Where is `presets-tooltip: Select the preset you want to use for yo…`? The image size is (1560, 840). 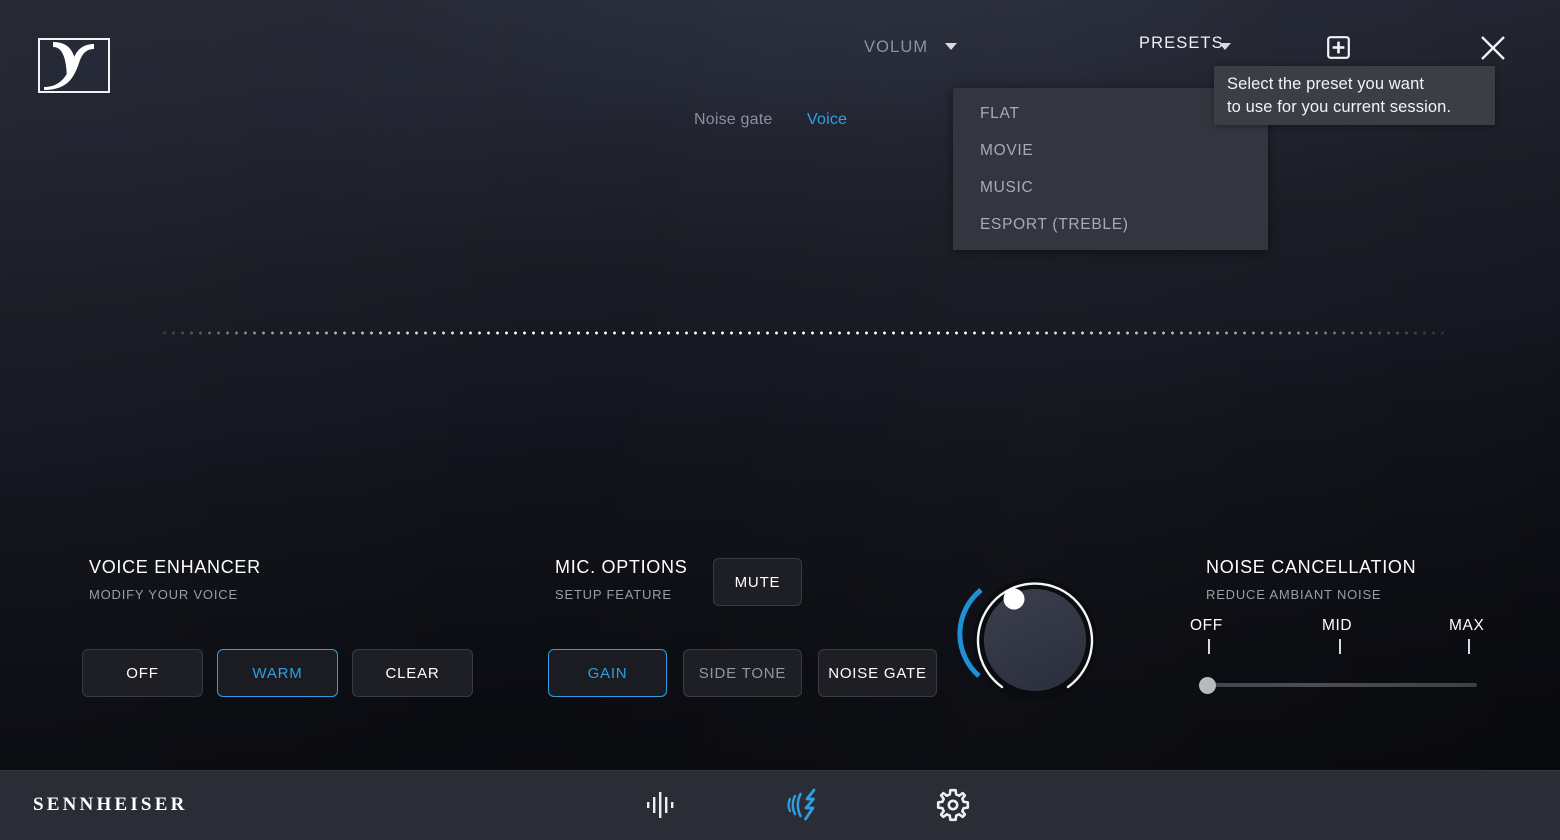
presets-tooltip: Select the preset you want to use for yo… is located at coordinates (1354, 95).